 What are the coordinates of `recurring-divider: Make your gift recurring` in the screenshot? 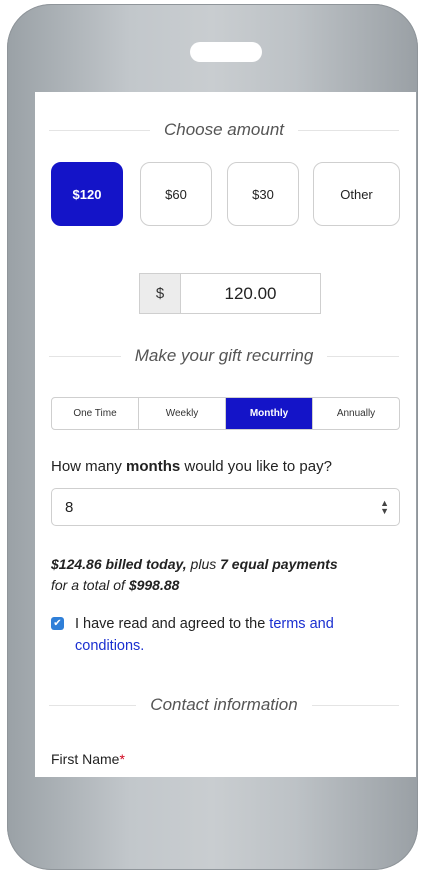 It's located at (224, 356).